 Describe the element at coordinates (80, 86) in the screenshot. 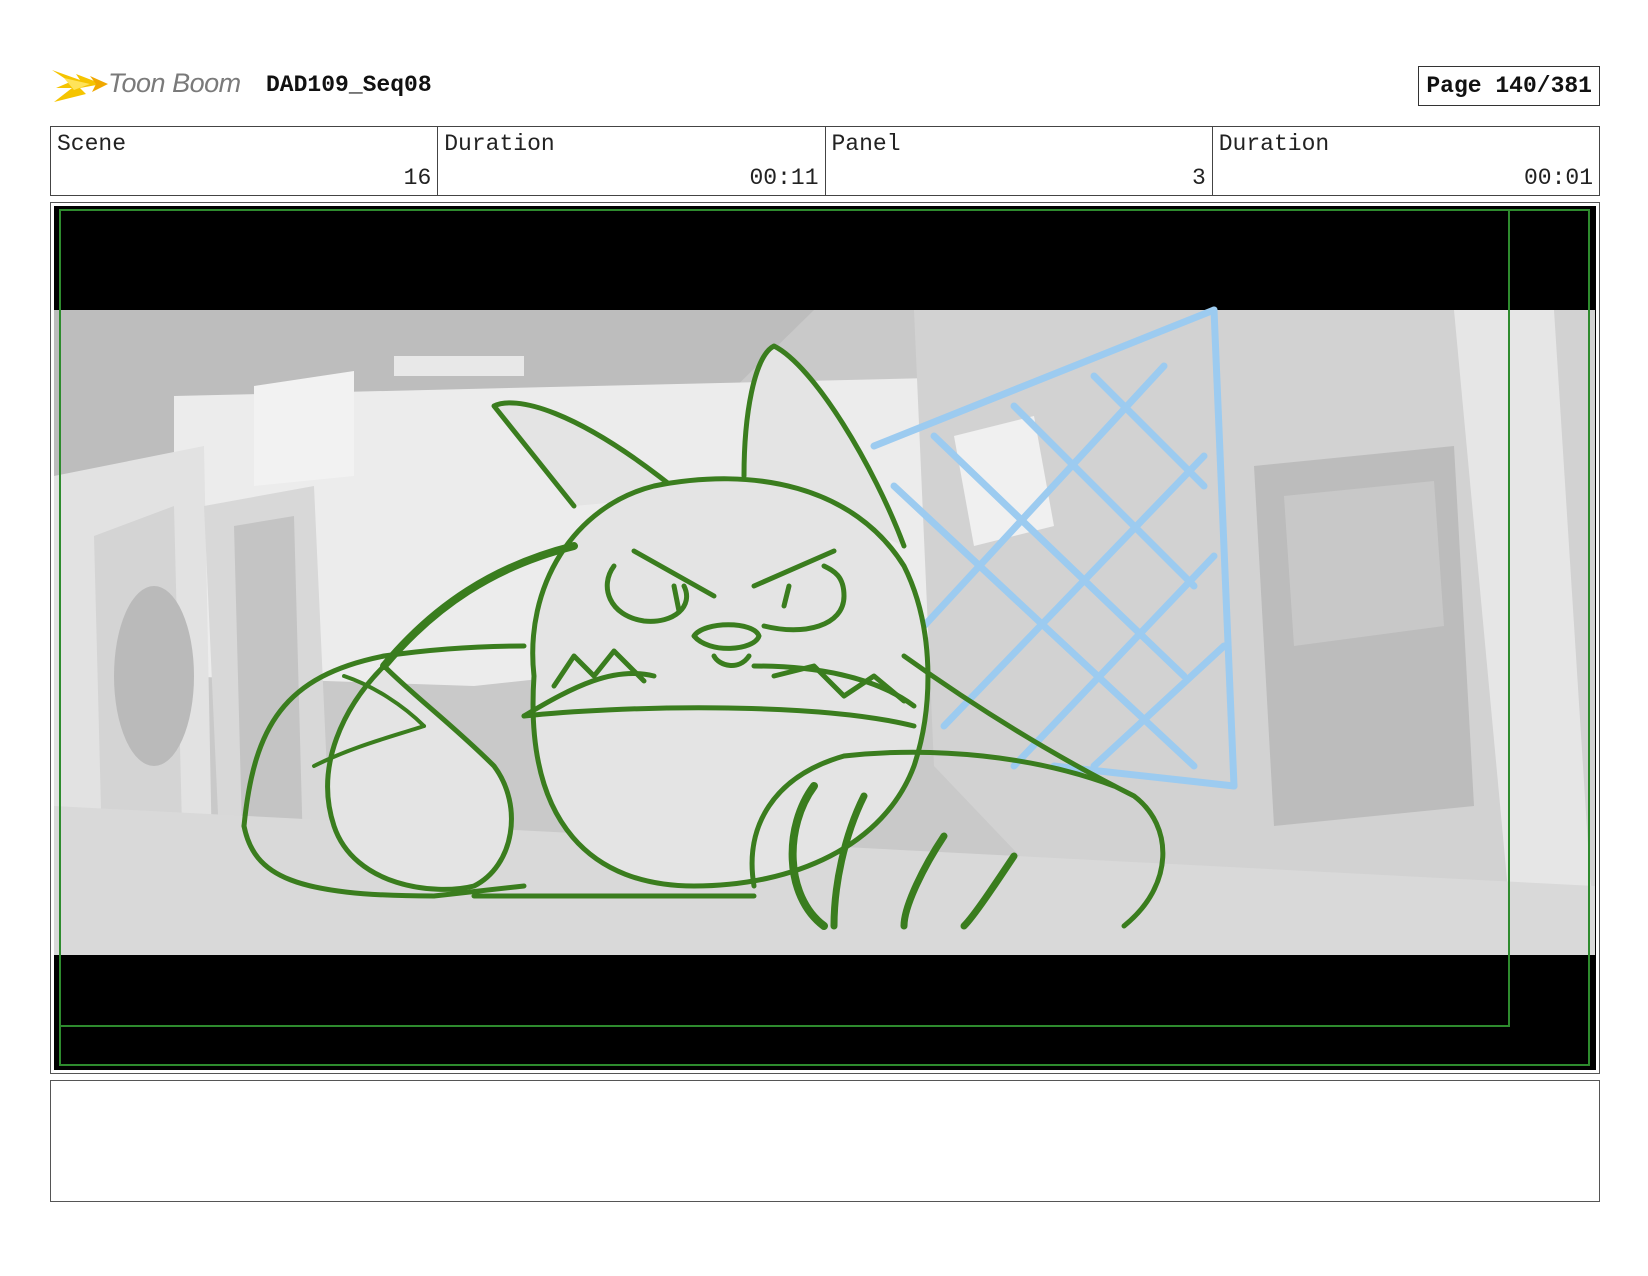

I see `flash-icon` at that location.